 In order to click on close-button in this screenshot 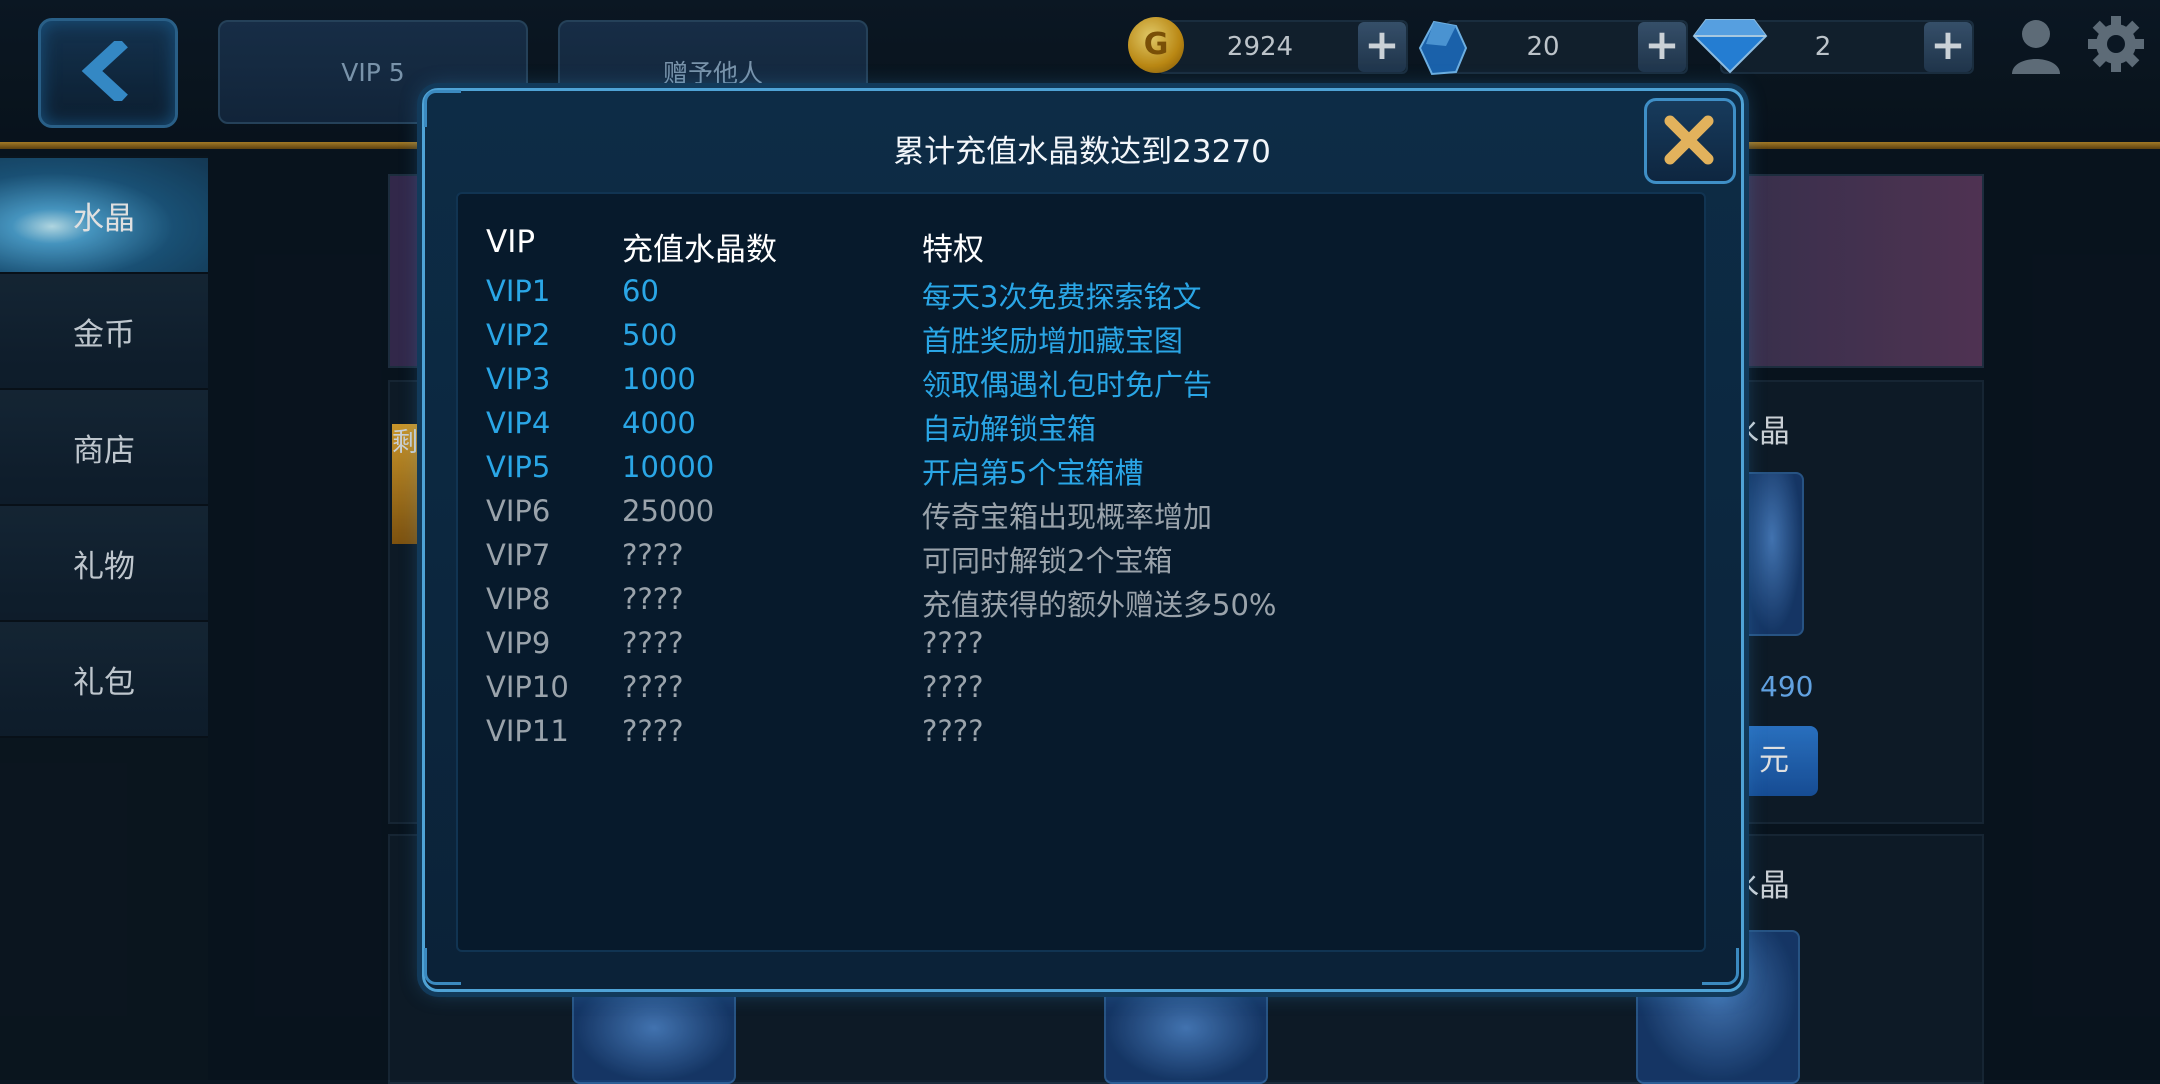, I will do `click(1690, 141)`.